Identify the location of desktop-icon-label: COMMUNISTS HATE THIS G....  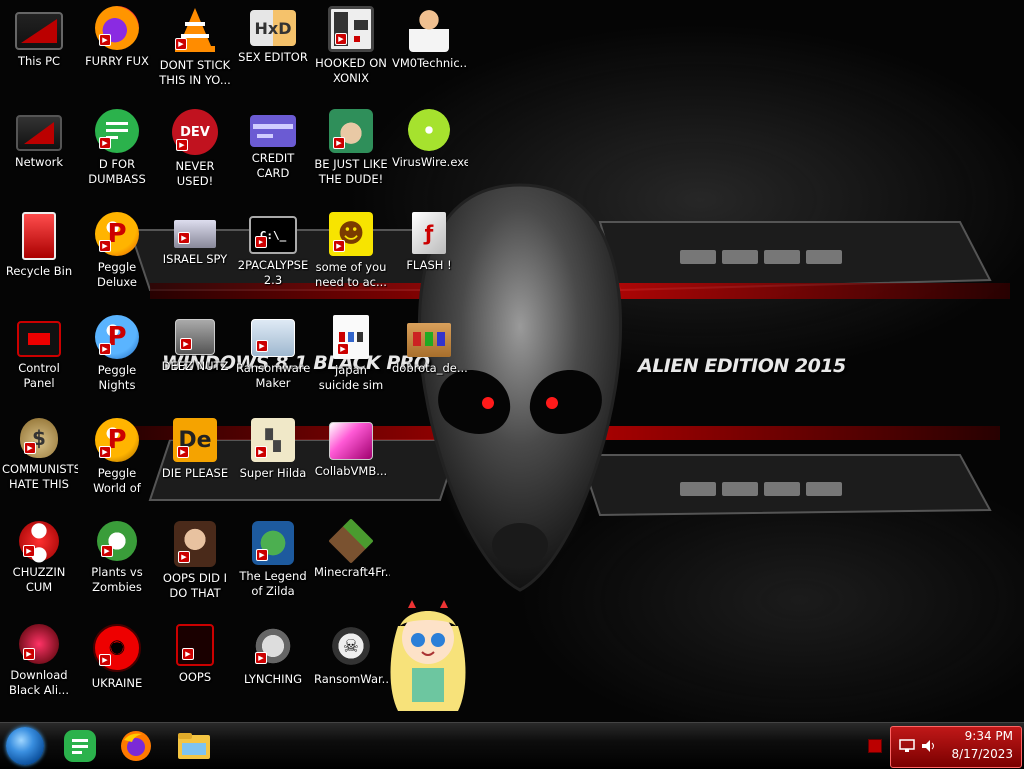
(40, 476).